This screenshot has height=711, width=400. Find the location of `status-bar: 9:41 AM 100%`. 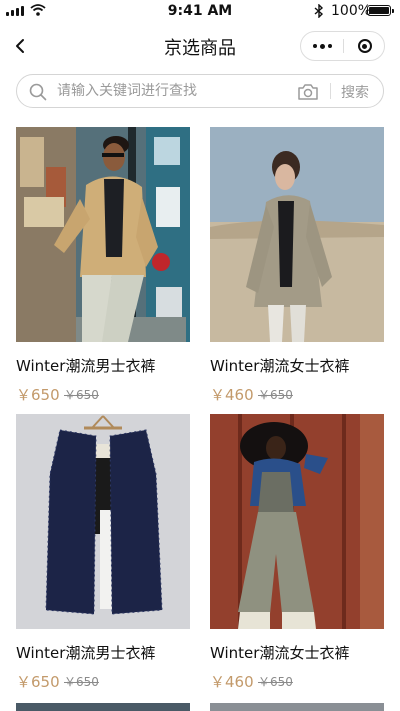

status-bar: 9:41 AM 100% is located at coordinates (200, 12).